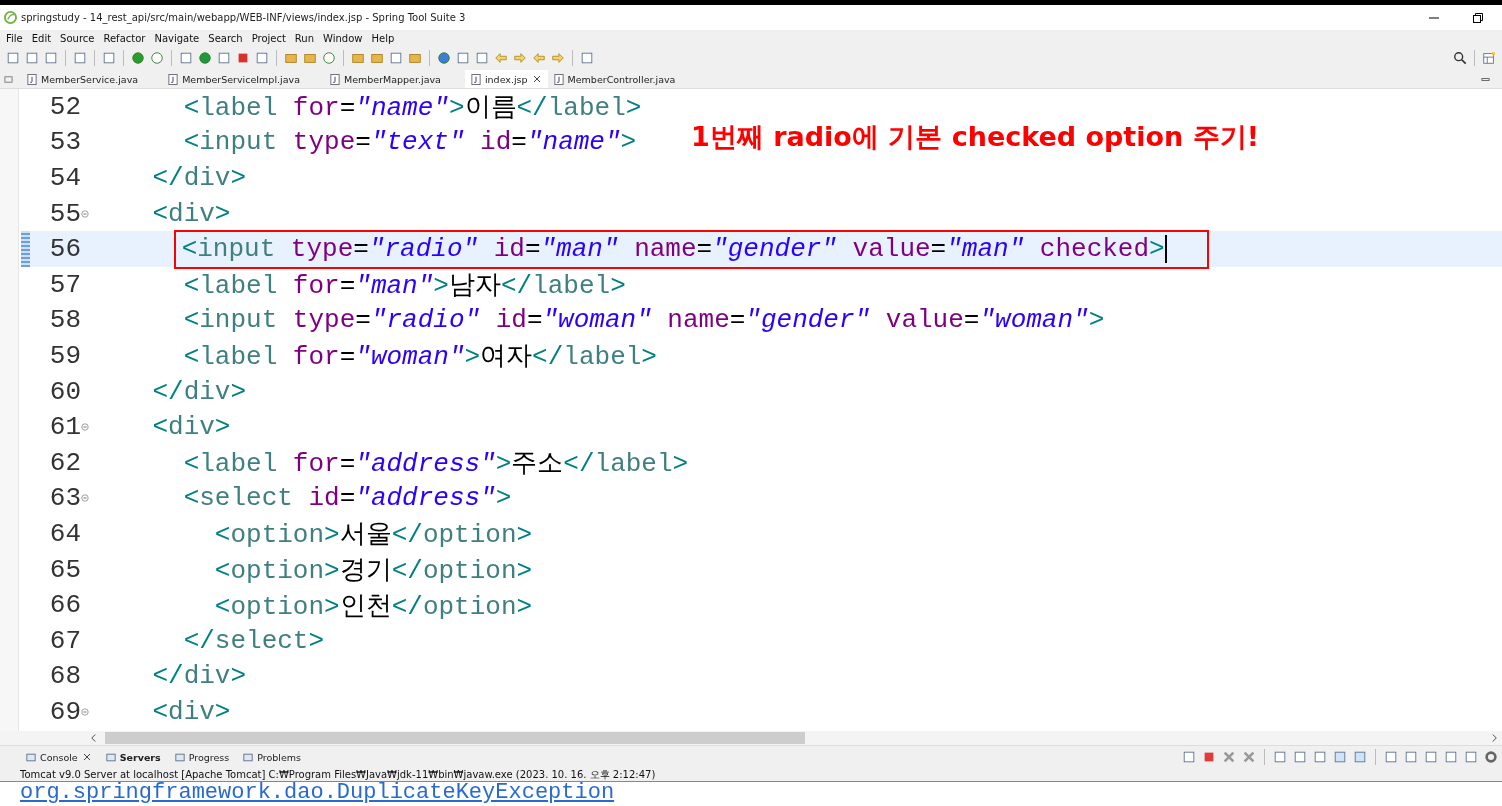  What do you see at coordinates (410, 142) in the screenshot?
I see `code-line: <input type="text" id="name">` at bounding box center [410, 142].